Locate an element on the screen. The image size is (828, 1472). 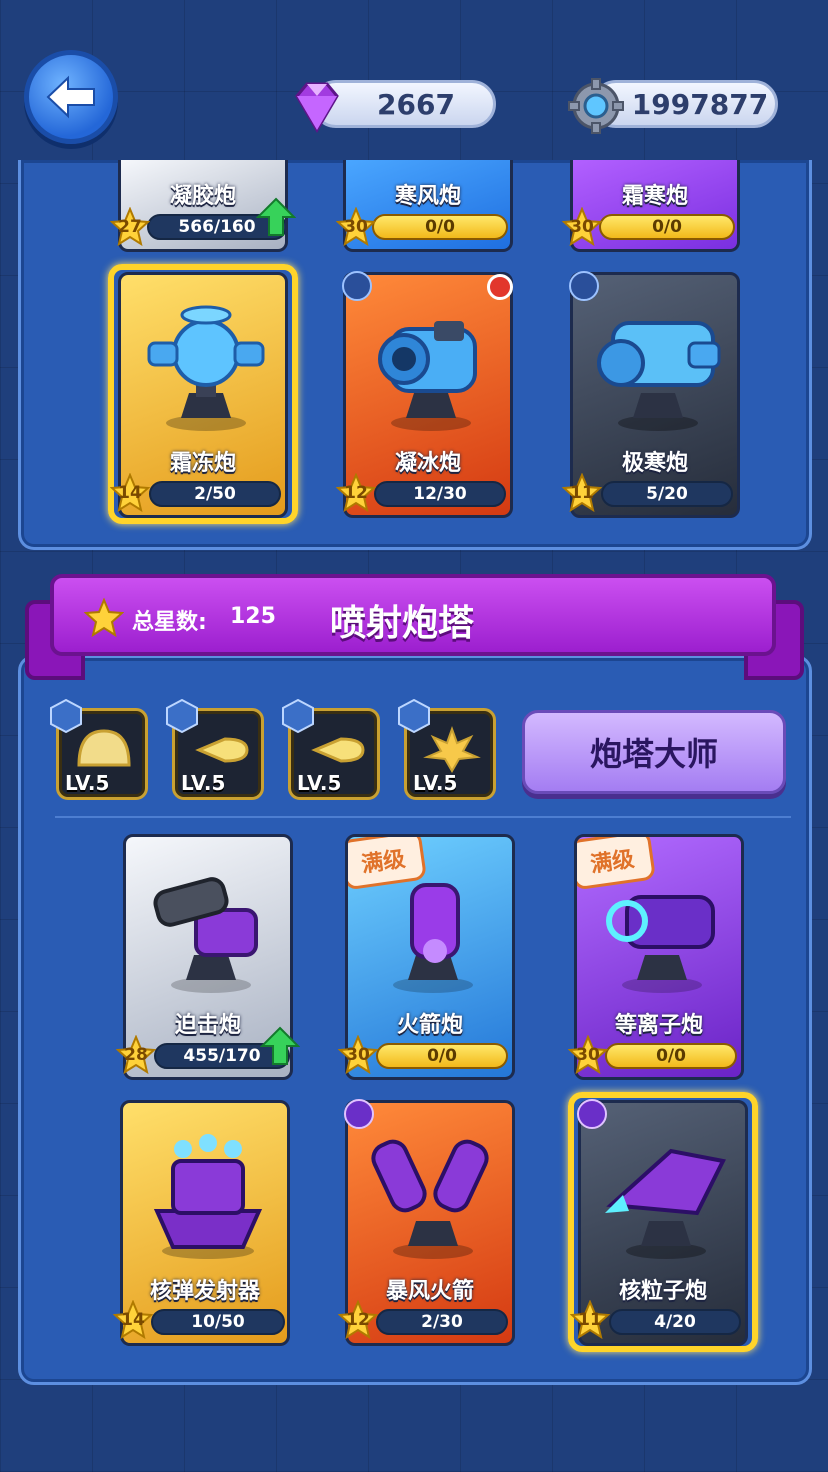
tower-progress: 4/20 is located at coordinates (675, 1322).